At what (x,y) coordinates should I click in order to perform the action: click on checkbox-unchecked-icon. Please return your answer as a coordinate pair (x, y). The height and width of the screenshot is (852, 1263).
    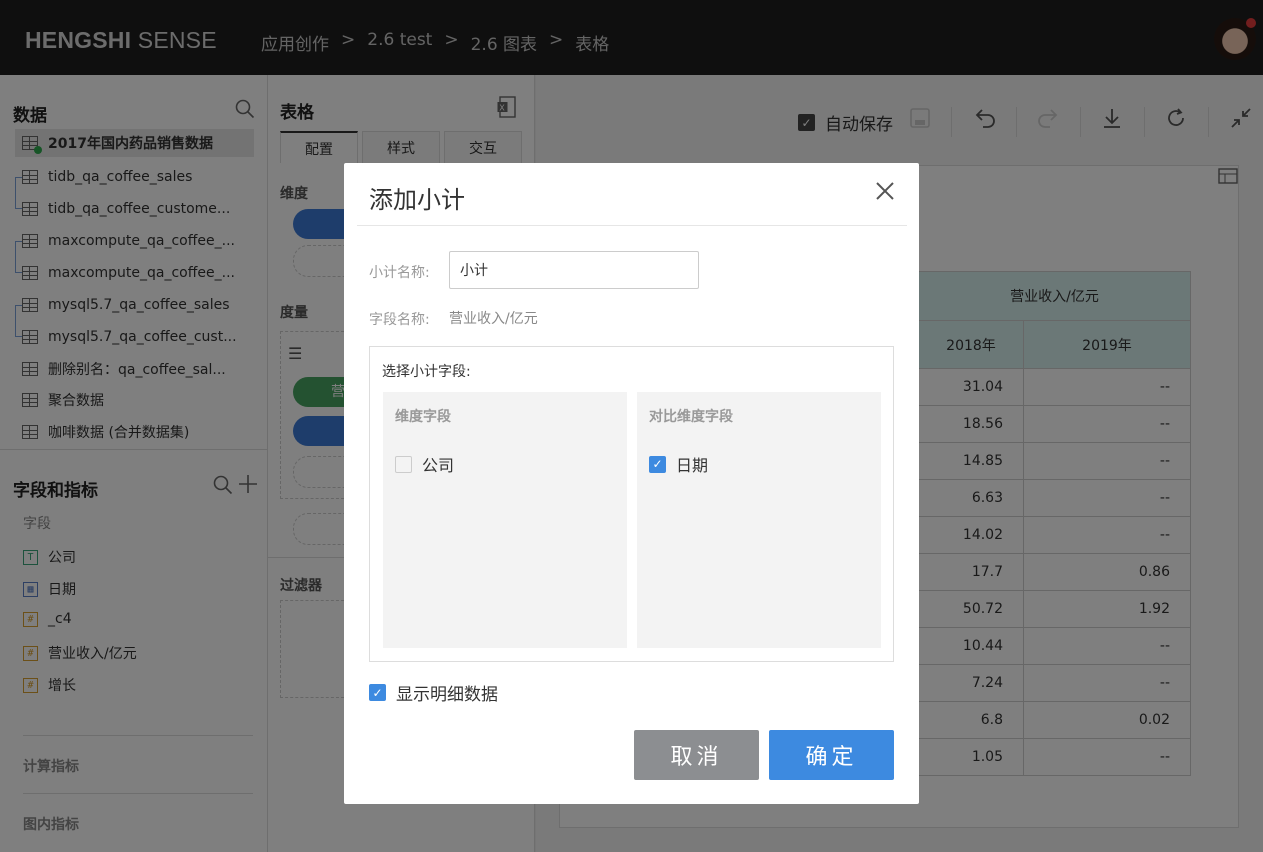
    Looking at the image, I should click on (403, 464).